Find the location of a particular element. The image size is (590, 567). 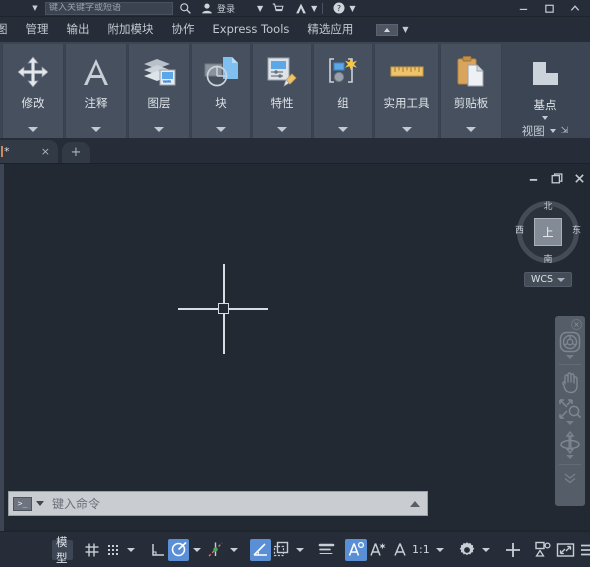

steering-wheel-icon is located at coordinates (570, 342).